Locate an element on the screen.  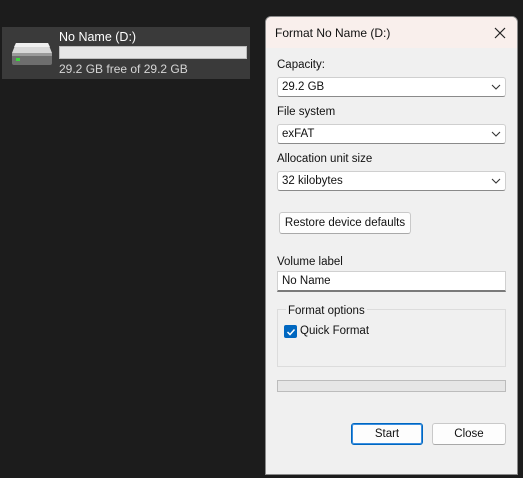
dialog-titlebar: Format No Name (D:) is located at coordinates (391, 32).